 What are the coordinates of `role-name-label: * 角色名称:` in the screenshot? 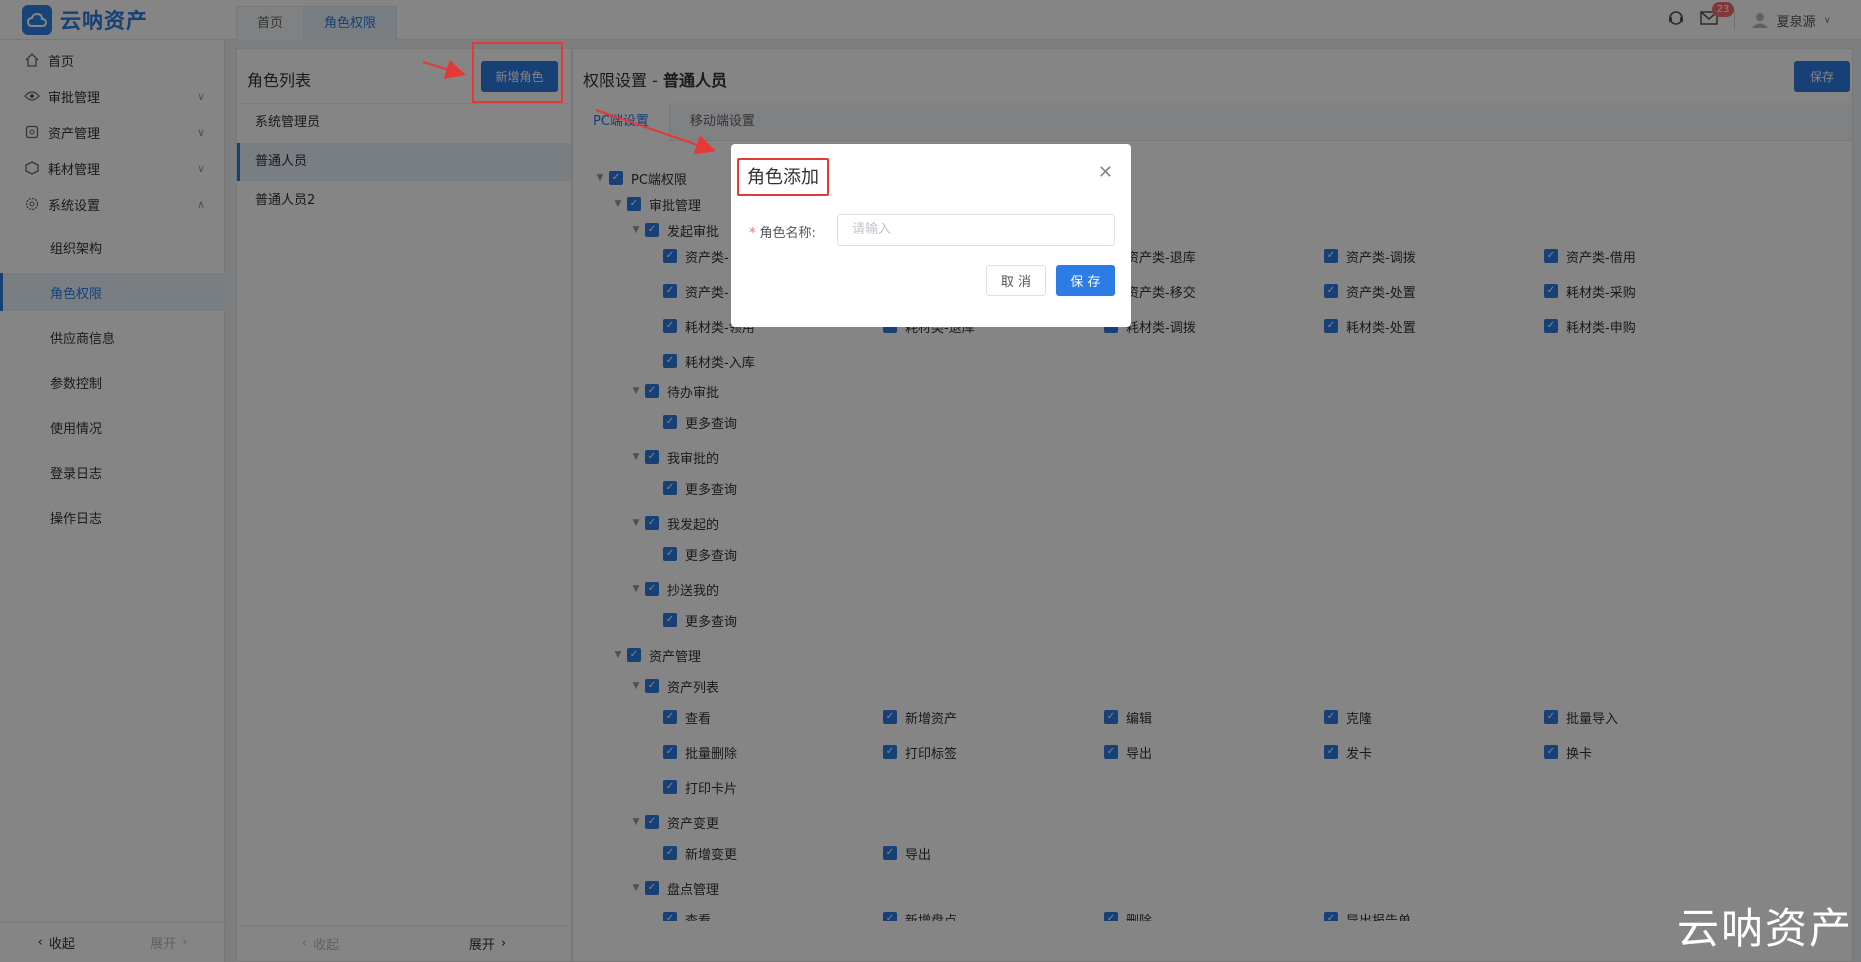 It's located at (782, 231).